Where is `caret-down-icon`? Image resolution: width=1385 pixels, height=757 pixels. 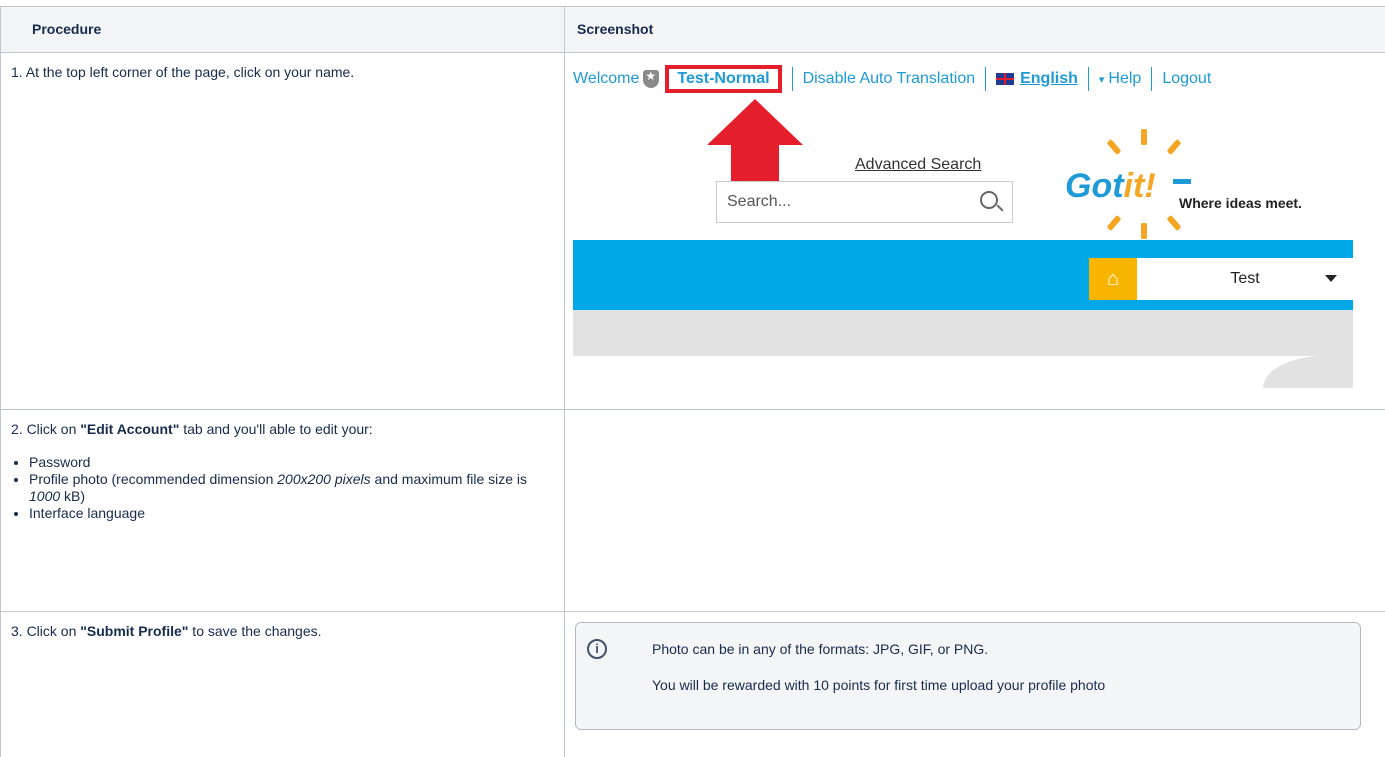 caret-down-icon is located at coordinates (1331, 278).